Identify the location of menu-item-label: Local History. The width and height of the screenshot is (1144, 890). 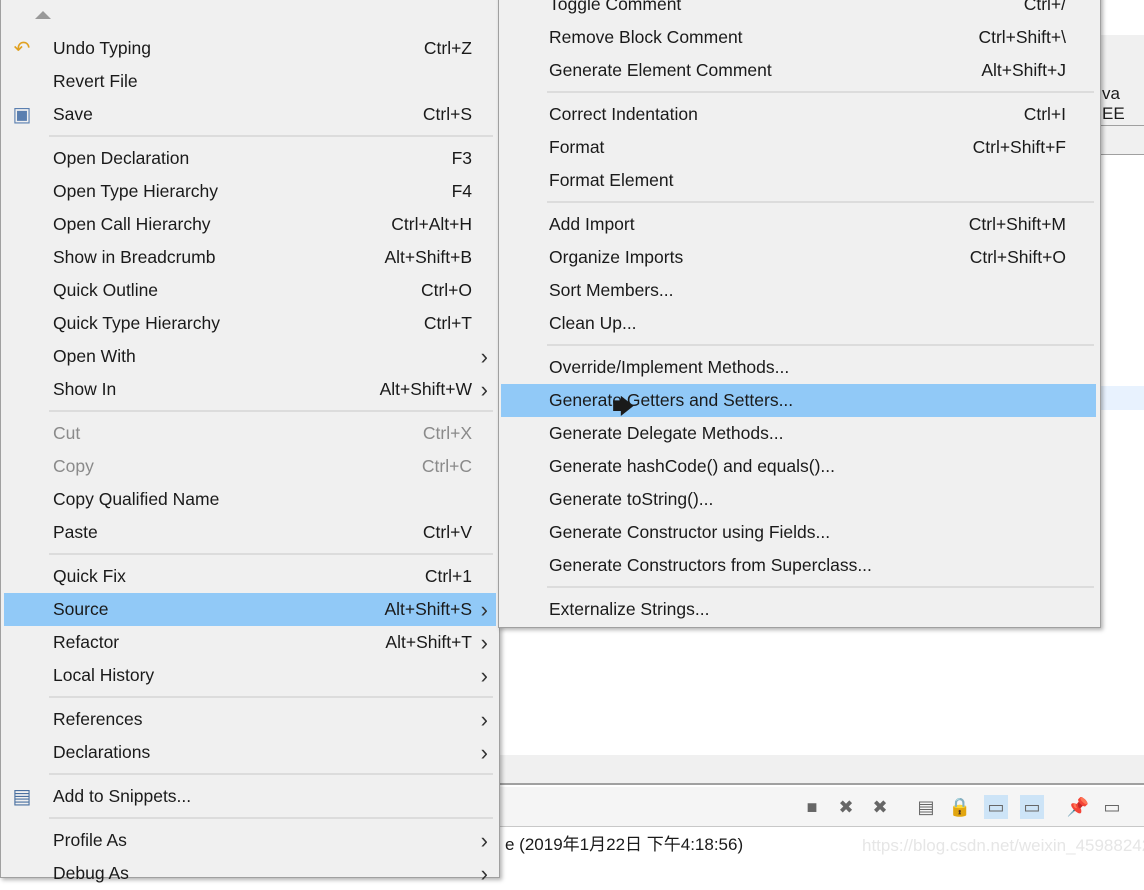
(104, 675).